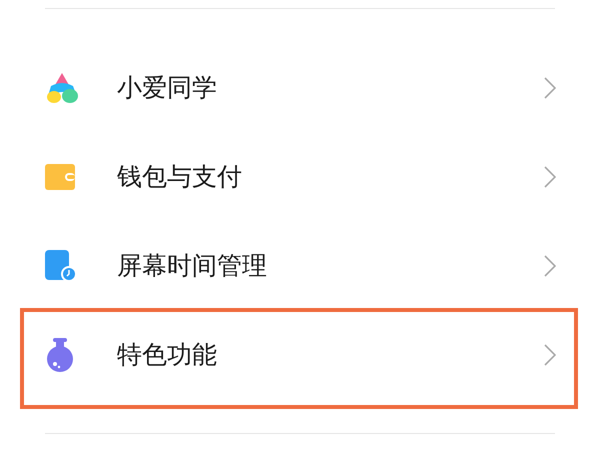  What do you see at coordinates (60, 177) in the screenshot?
I see `wallet-icon` at bounding box center [60, 177].